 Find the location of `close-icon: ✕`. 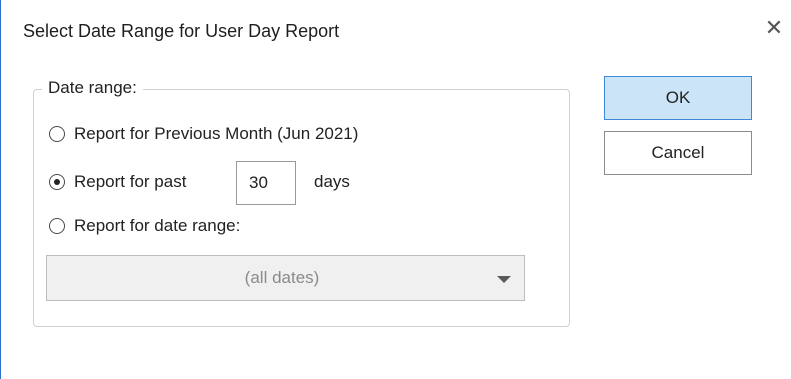

close-icon: ✕ is located at coordinates (774, 28).